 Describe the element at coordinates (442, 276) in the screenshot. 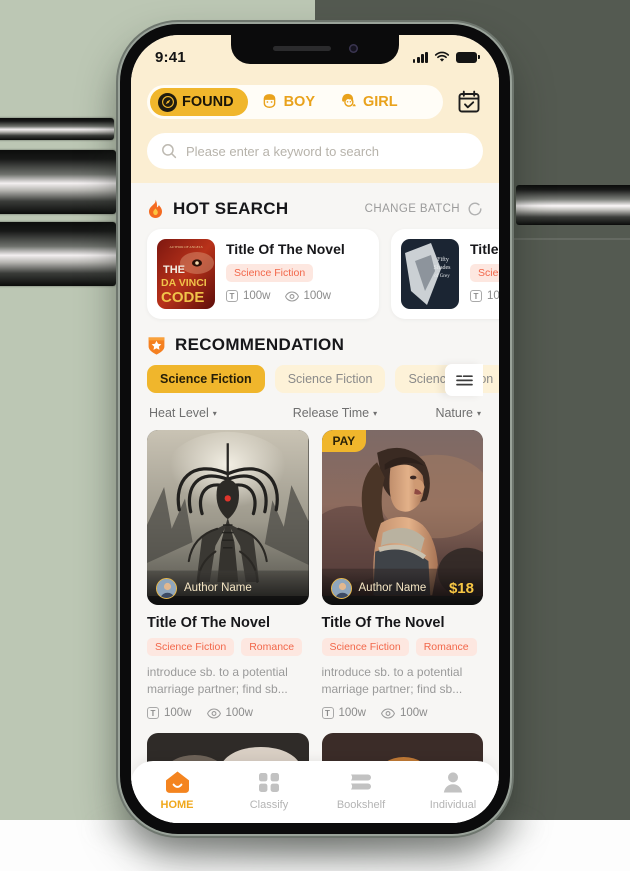

I see `svg-text: of Grey` at that location.